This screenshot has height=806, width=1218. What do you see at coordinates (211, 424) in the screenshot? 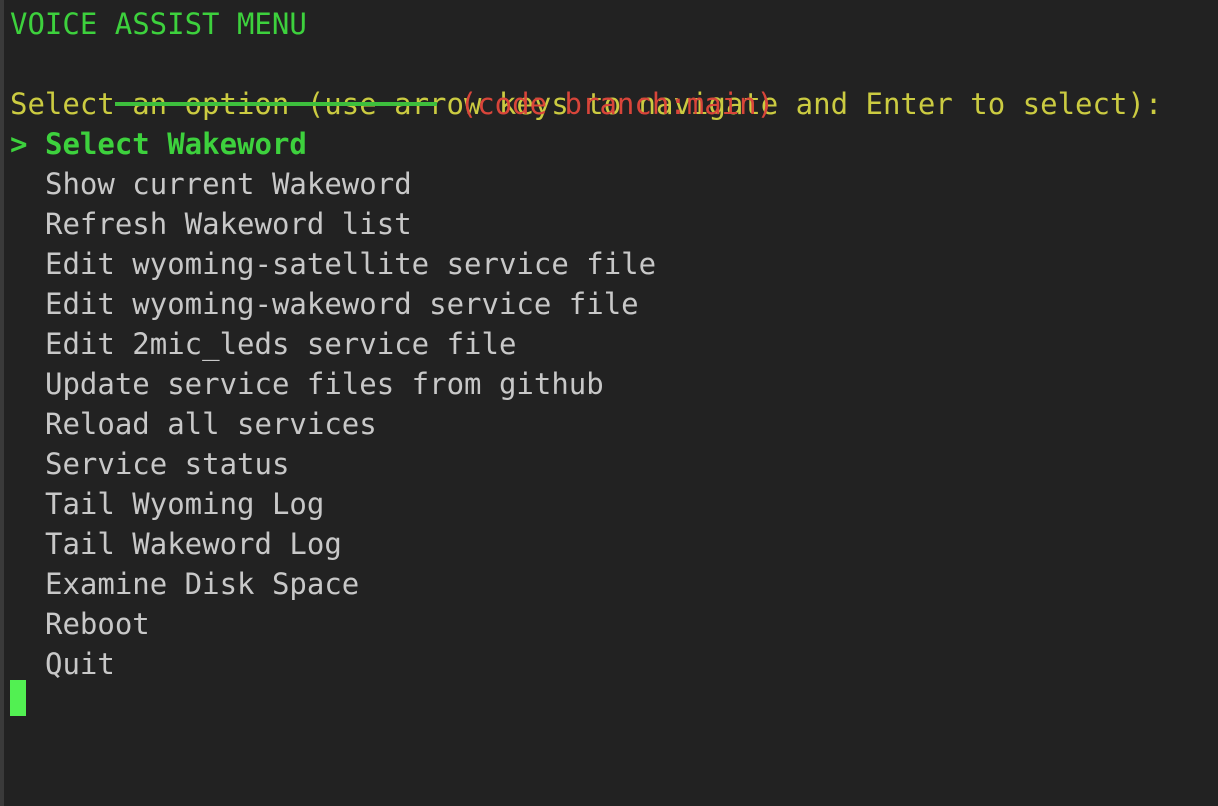
I see `menu-item-label: Reload all services` at bounding box center [211, 424].